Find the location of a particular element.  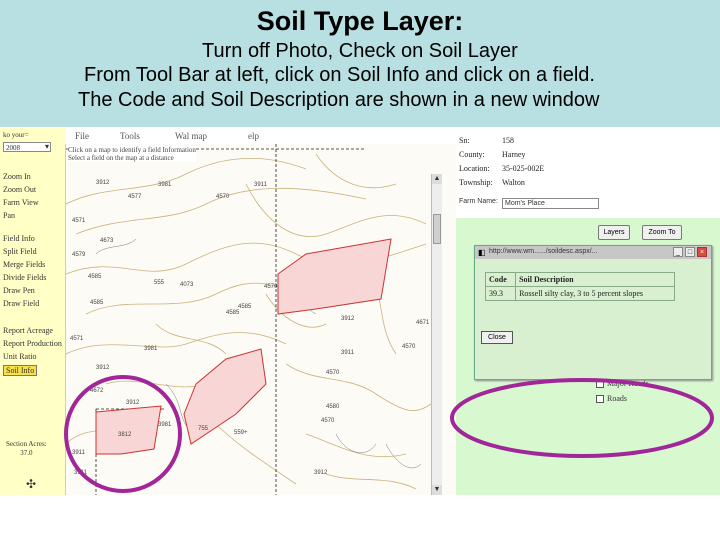

info-location-value: 35-025-002E is located at coordinates (523, 168).